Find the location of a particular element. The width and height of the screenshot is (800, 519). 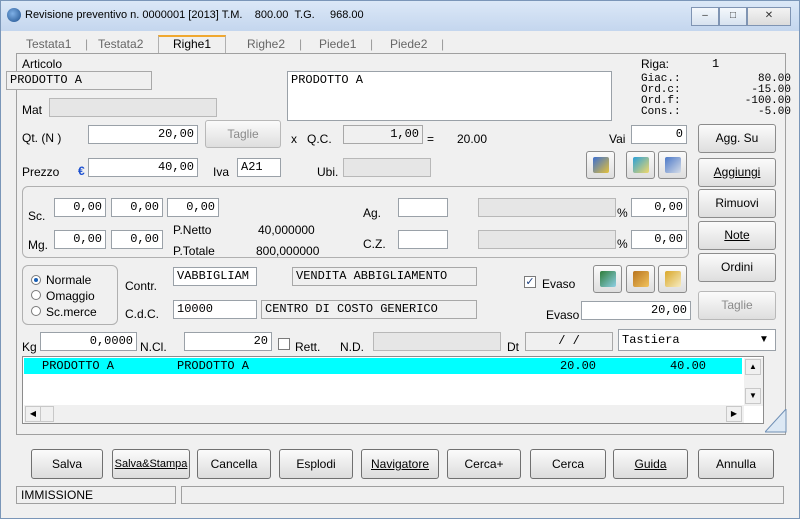

tab-righe2: Righe2 is located at coordinates (266, 44).